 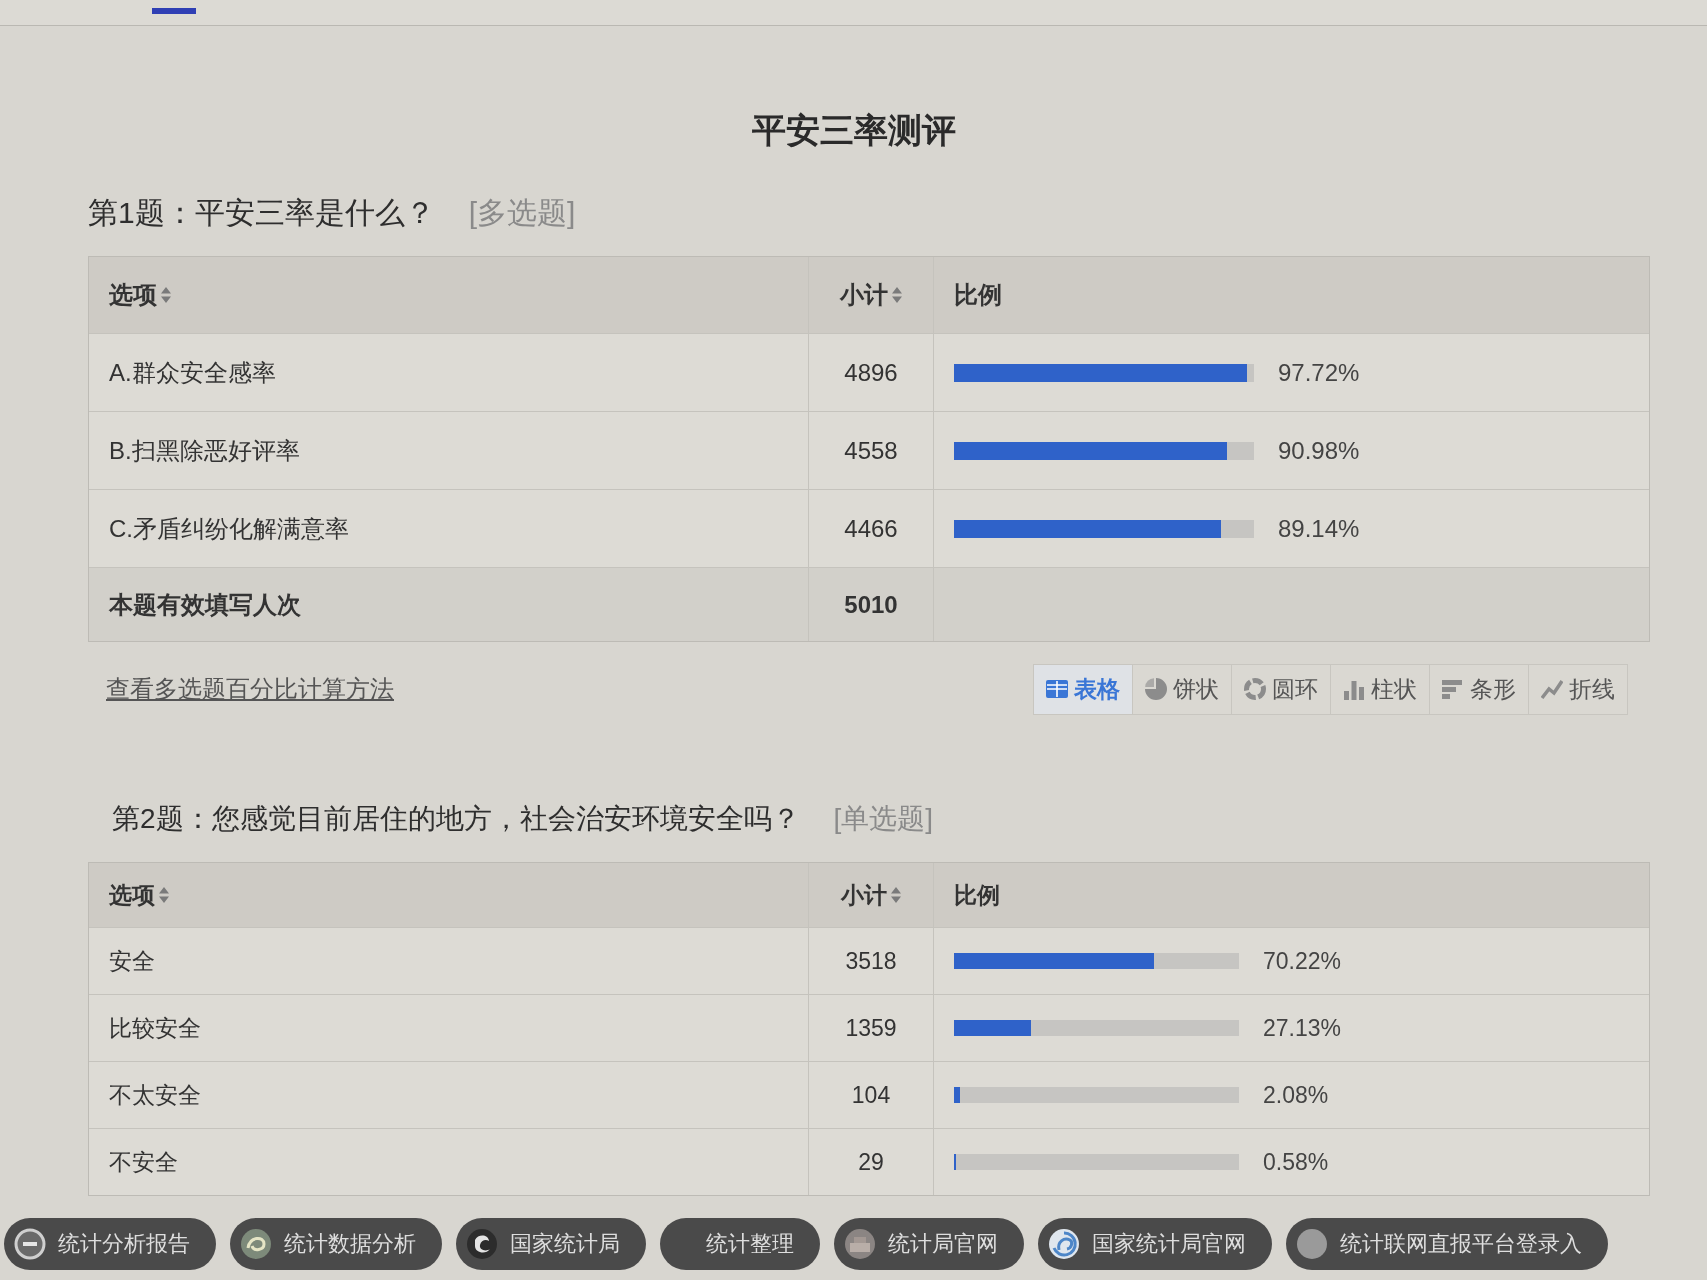 What do you see at coordinates (336, 1244) in the screenshot?
I see `related-search-pill: 统计数据分析` at bounding box center [336, 1244].